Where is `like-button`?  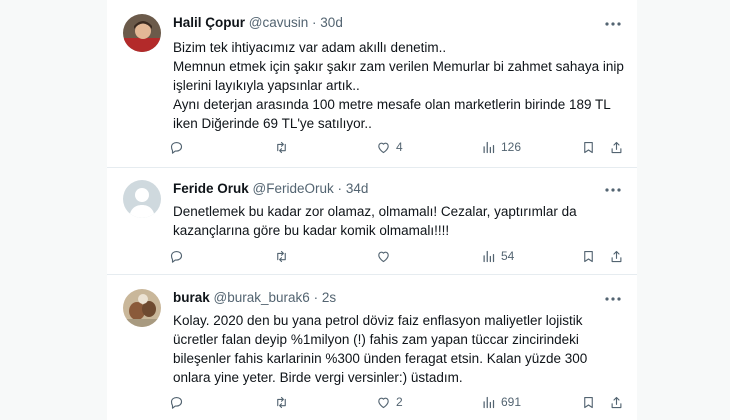
like-button is located at coordinates (386, 256).